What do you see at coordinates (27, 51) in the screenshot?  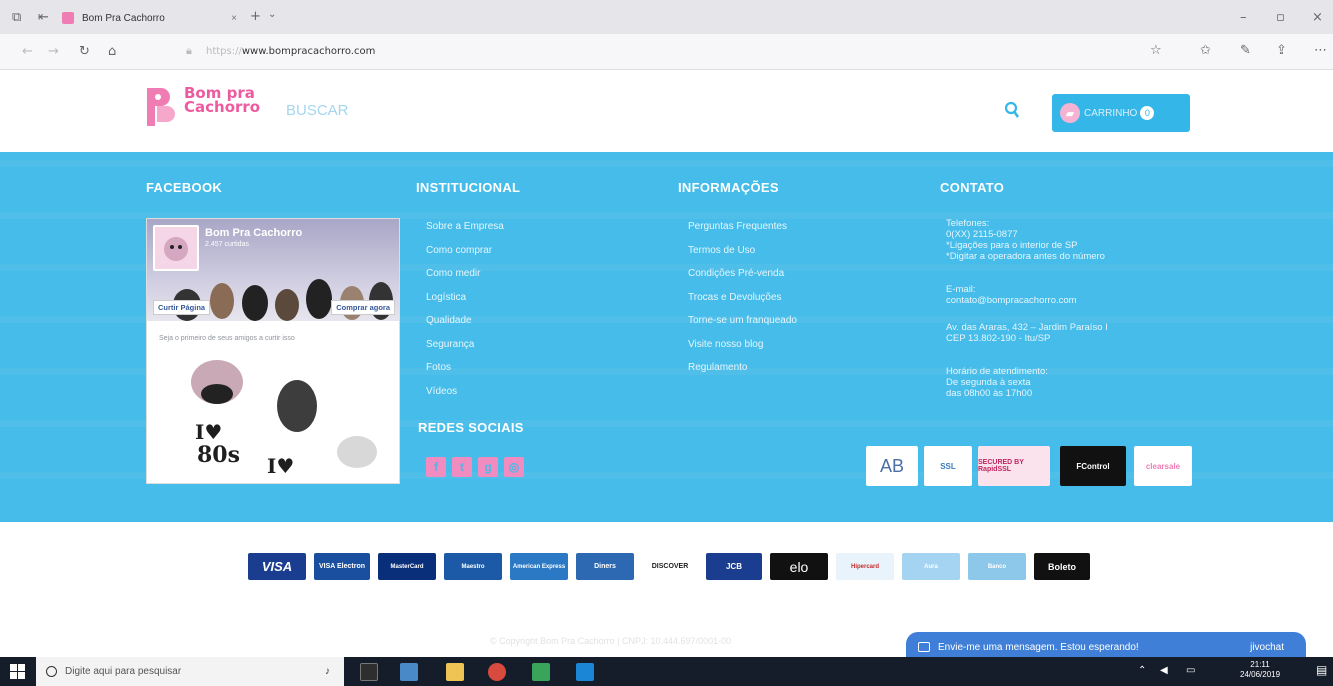 I see `back-icon: ←` at bounding box center [27, 51].